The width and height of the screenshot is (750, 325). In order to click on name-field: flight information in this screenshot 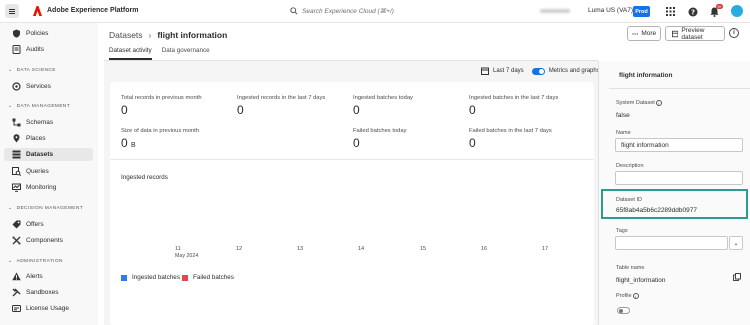, I will do `click(679, 145)`.